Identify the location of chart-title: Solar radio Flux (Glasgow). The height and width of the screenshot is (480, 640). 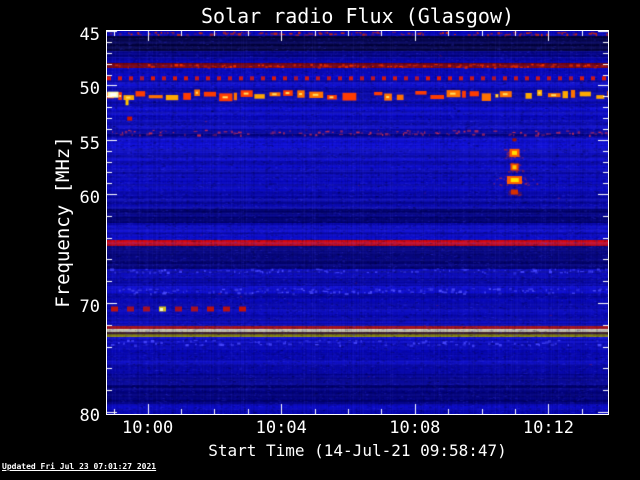
(357, 16).